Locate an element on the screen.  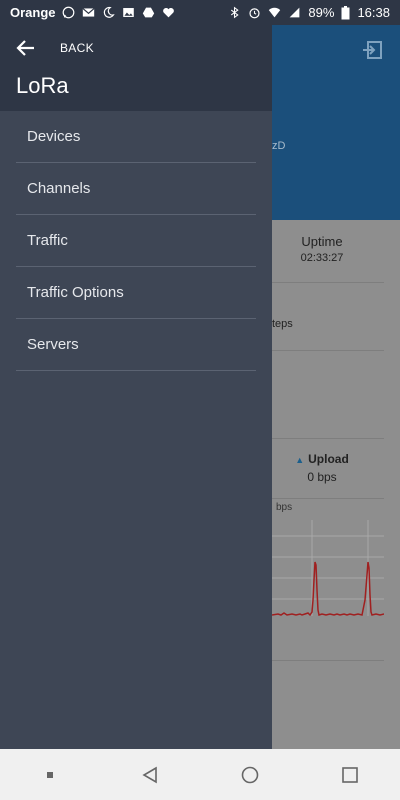
menu-item-devices: Devices is located at coordinates (136, 137).